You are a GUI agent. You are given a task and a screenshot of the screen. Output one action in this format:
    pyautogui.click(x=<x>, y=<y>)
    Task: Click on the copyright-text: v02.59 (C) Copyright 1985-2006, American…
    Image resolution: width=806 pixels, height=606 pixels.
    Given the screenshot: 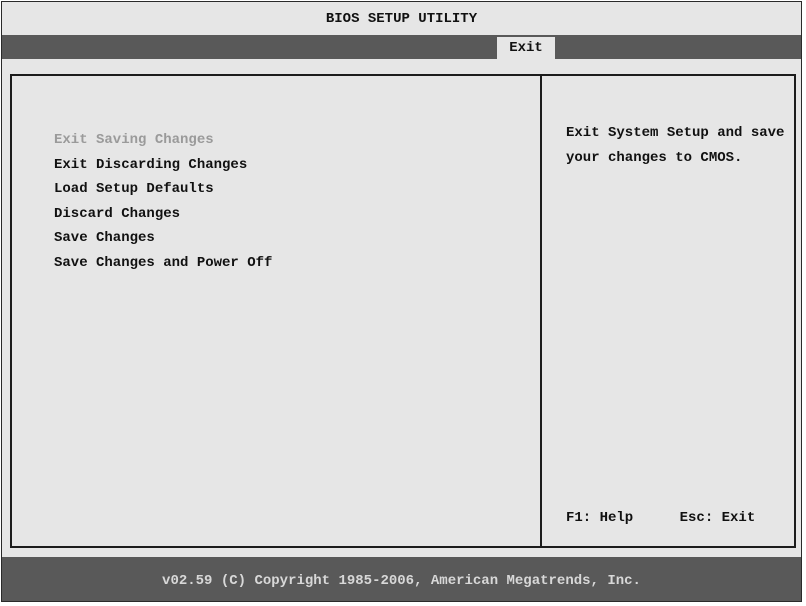 What is the action you would take?
    pyautogui.click(x=401, y=581)
    